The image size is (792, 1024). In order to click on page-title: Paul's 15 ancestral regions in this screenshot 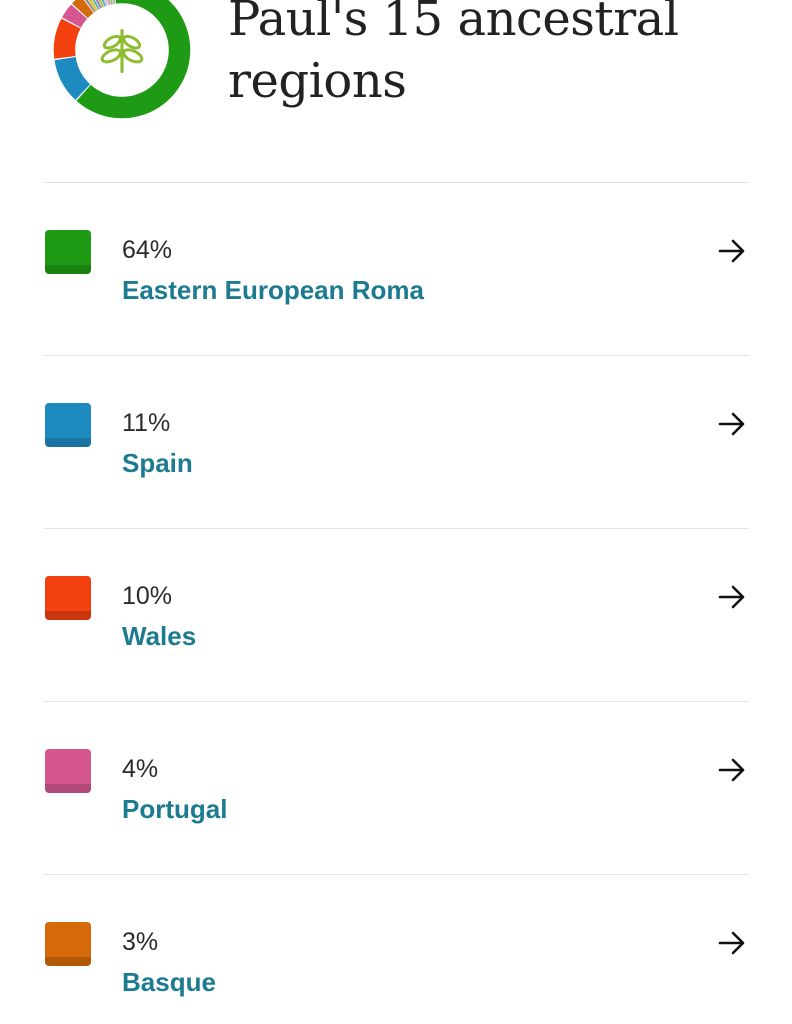, I will do `click(453, 54)`.